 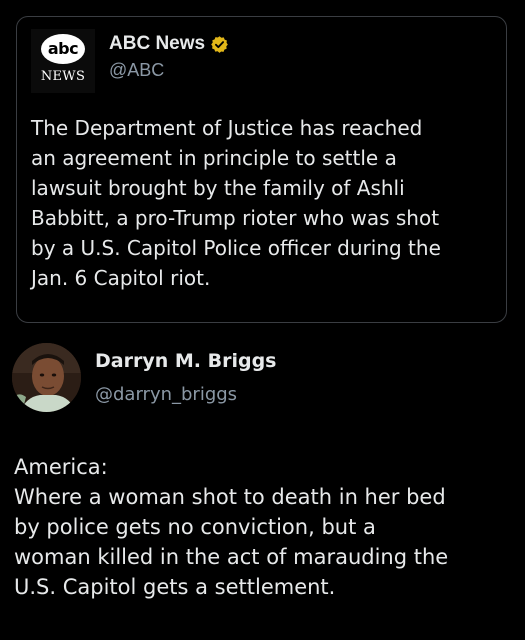 I want to click on abc-news-logo: abc NEWS, so click(x=63, y=61).